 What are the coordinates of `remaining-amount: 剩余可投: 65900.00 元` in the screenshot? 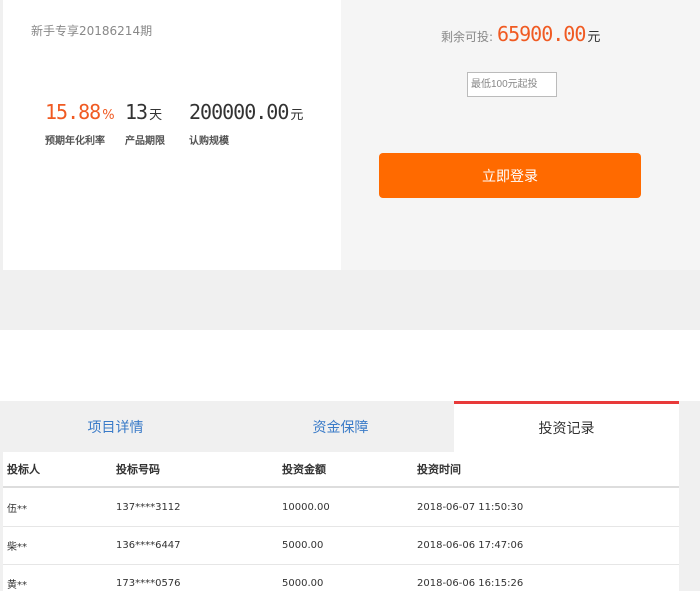 It's located at (520, 34).